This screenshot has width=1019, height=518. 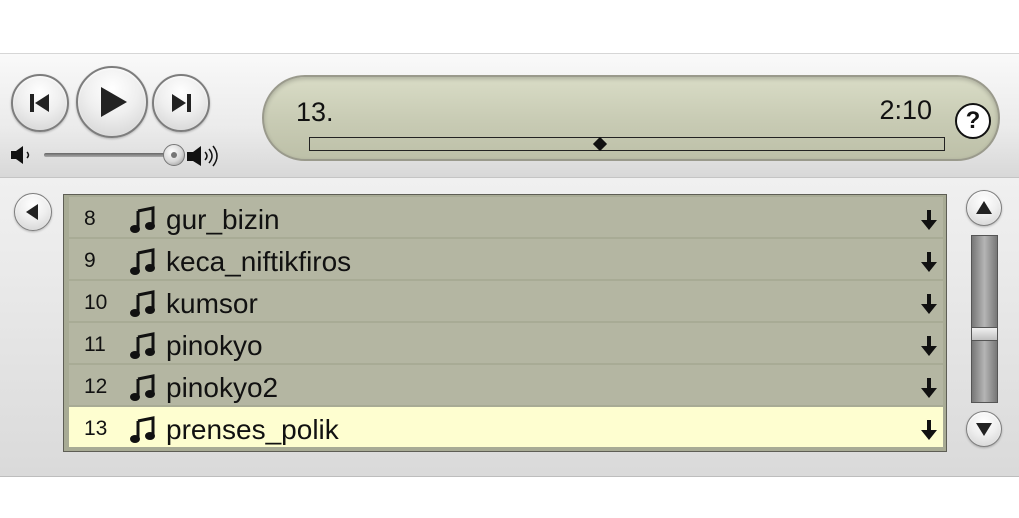 What do you see at coordinates (259, 261) in the screenshot?
I see `track-title: keca_niftikfiros` at bounding box center [259, 261].